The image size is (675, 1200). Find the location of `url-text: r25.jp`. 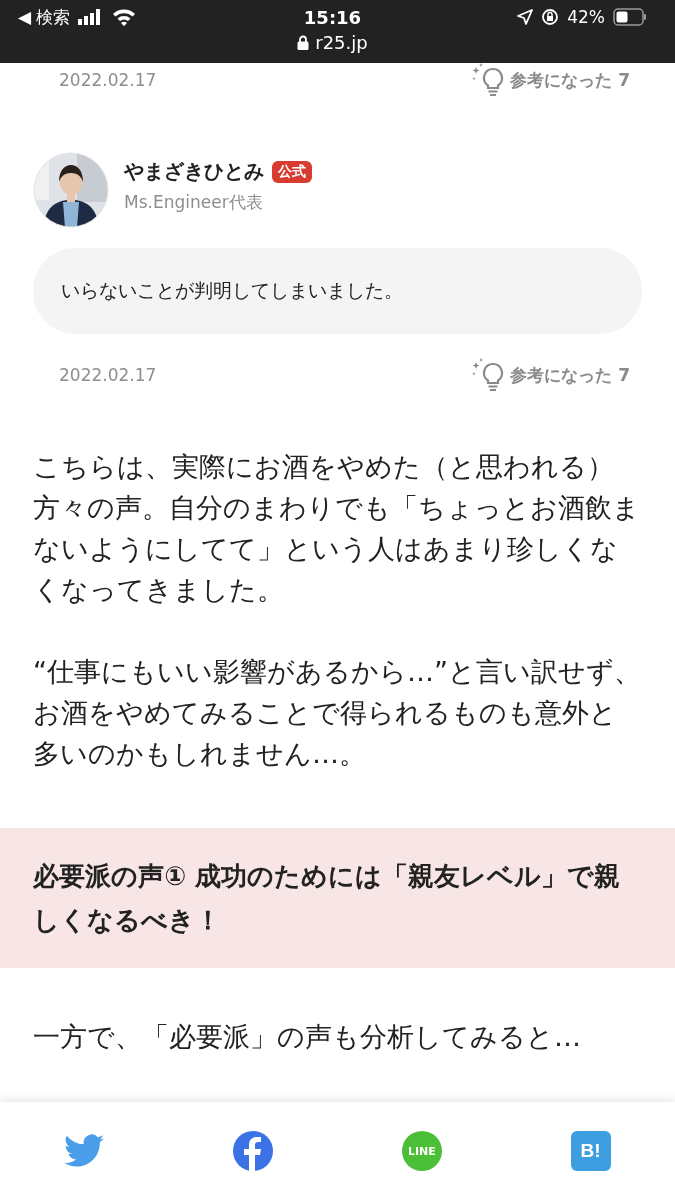

url-text: r25.jp is located at coordinates (341, 42).